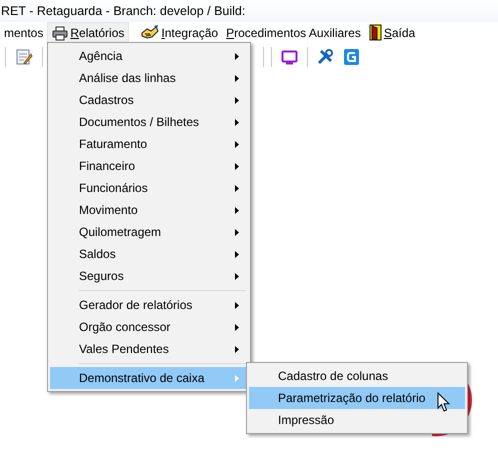  What do you see at coordinates (149, 78) in the screenshot?
I see `menu-item: Análise das linhas` at bounding box center [149, 78].